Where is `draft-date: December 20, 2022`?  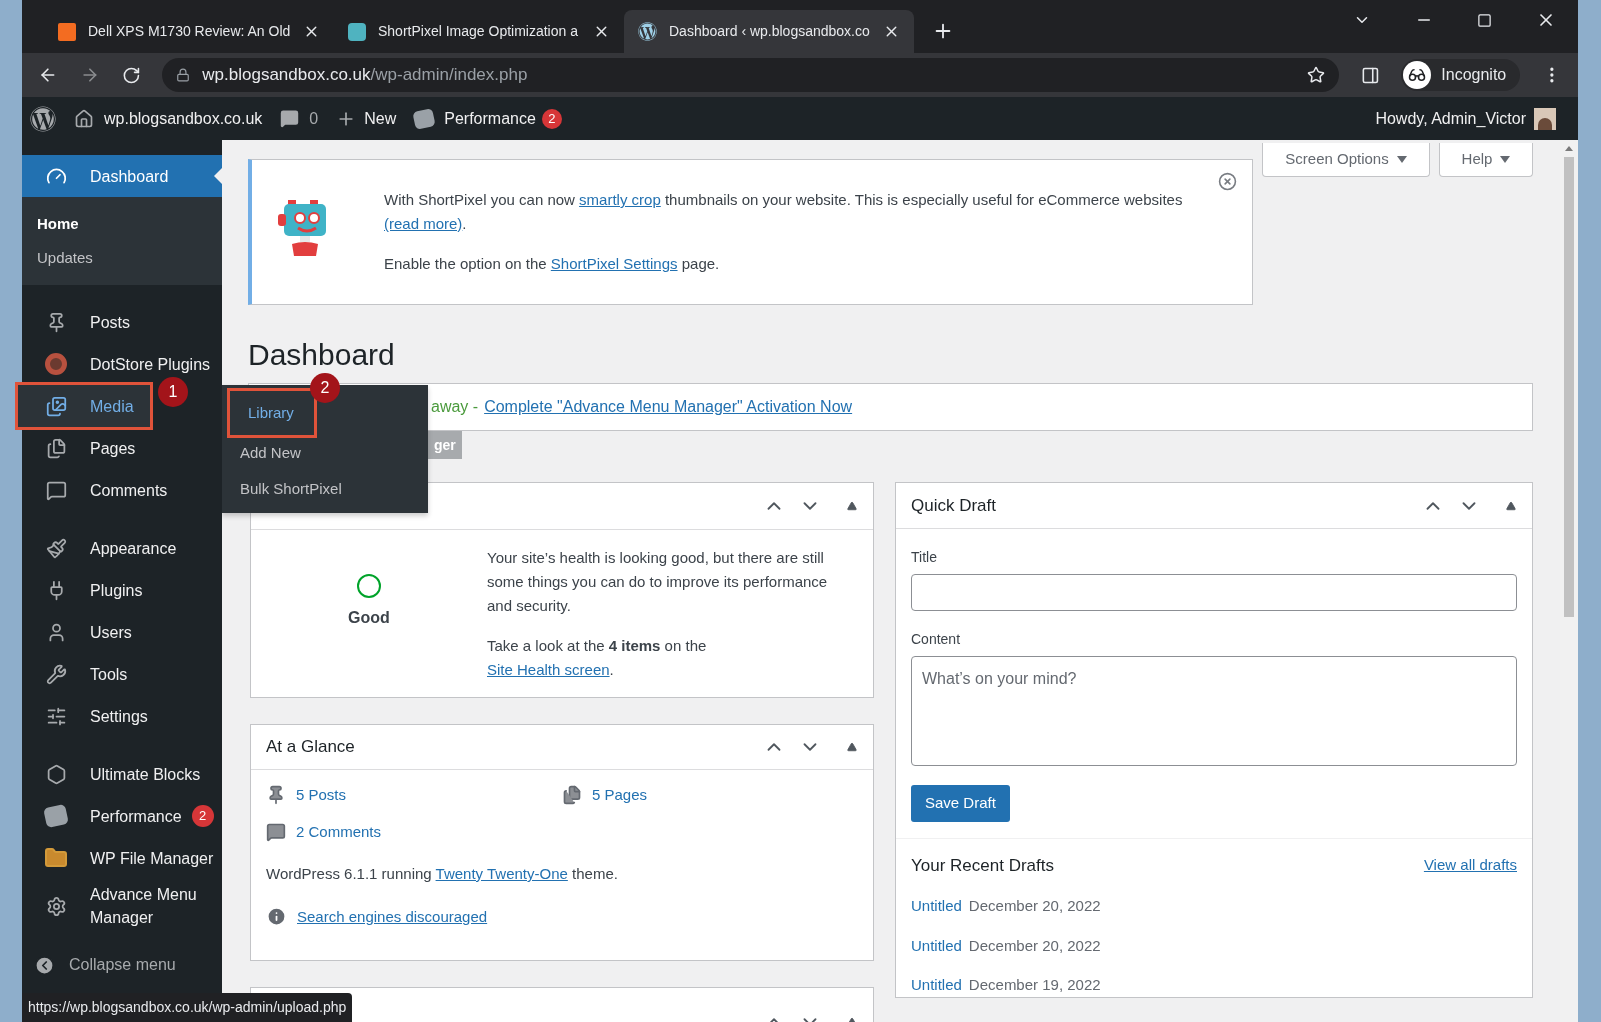 draft-date: December 20, 2022 is located at coordinates (1034, 906).